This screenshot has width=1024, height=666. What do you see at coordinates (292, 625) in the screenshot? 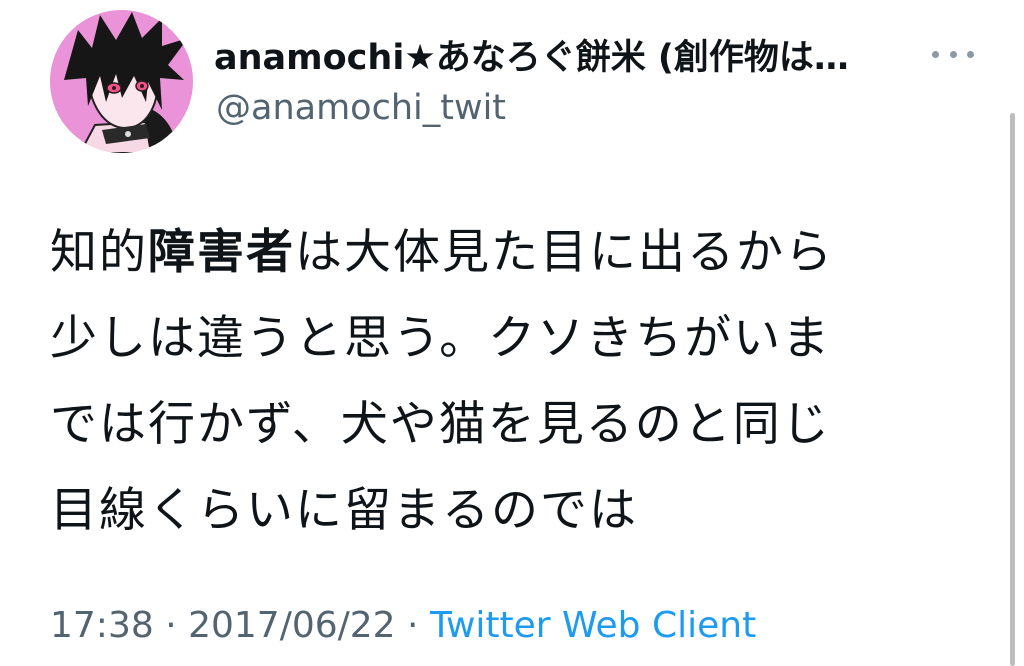
I see `tweet-date: 2017/06/22` at bounding box center [292, 625].